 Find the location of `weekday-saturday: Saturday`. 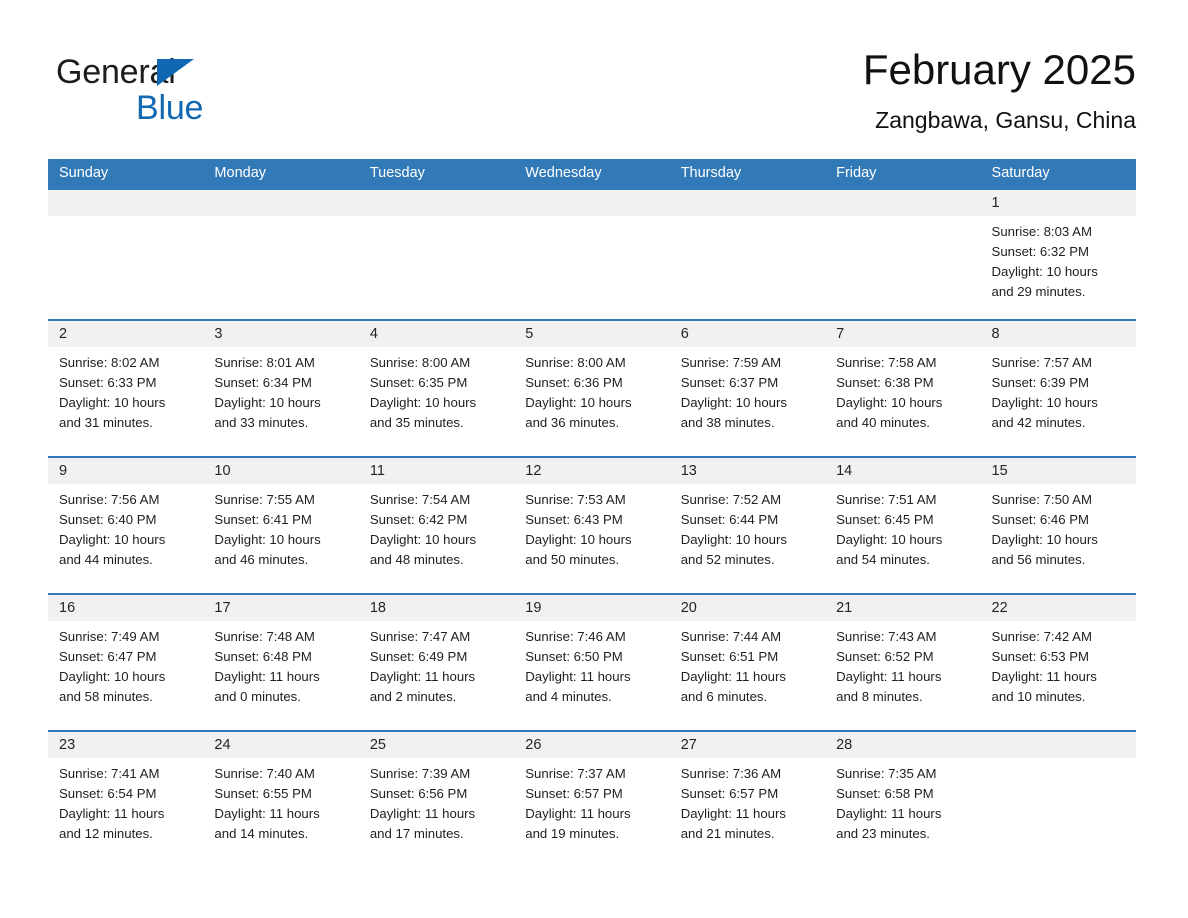

weekday-saturday: Saturday is located at coordinates (1020, 173).